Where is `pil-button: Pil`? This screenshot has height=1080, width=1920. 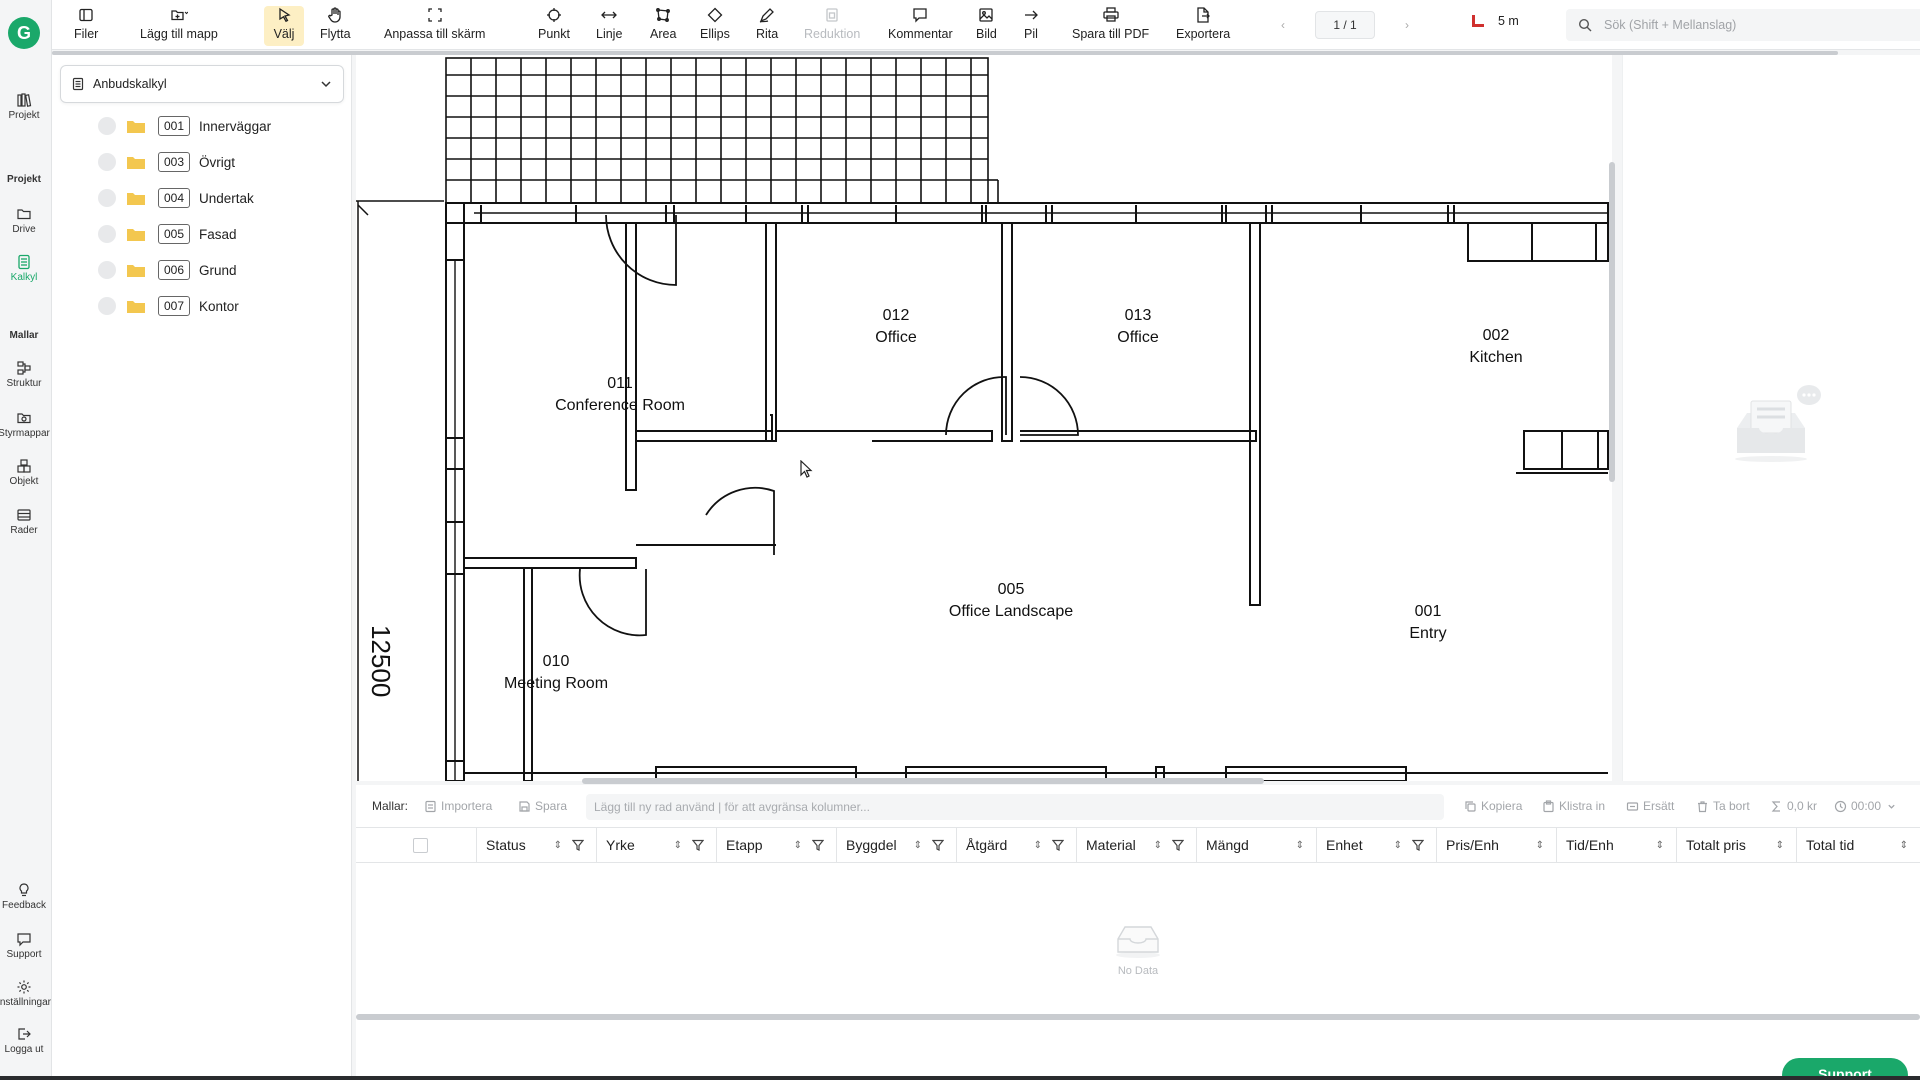
pil-button: Pil is located at coordinates (1031, 26).